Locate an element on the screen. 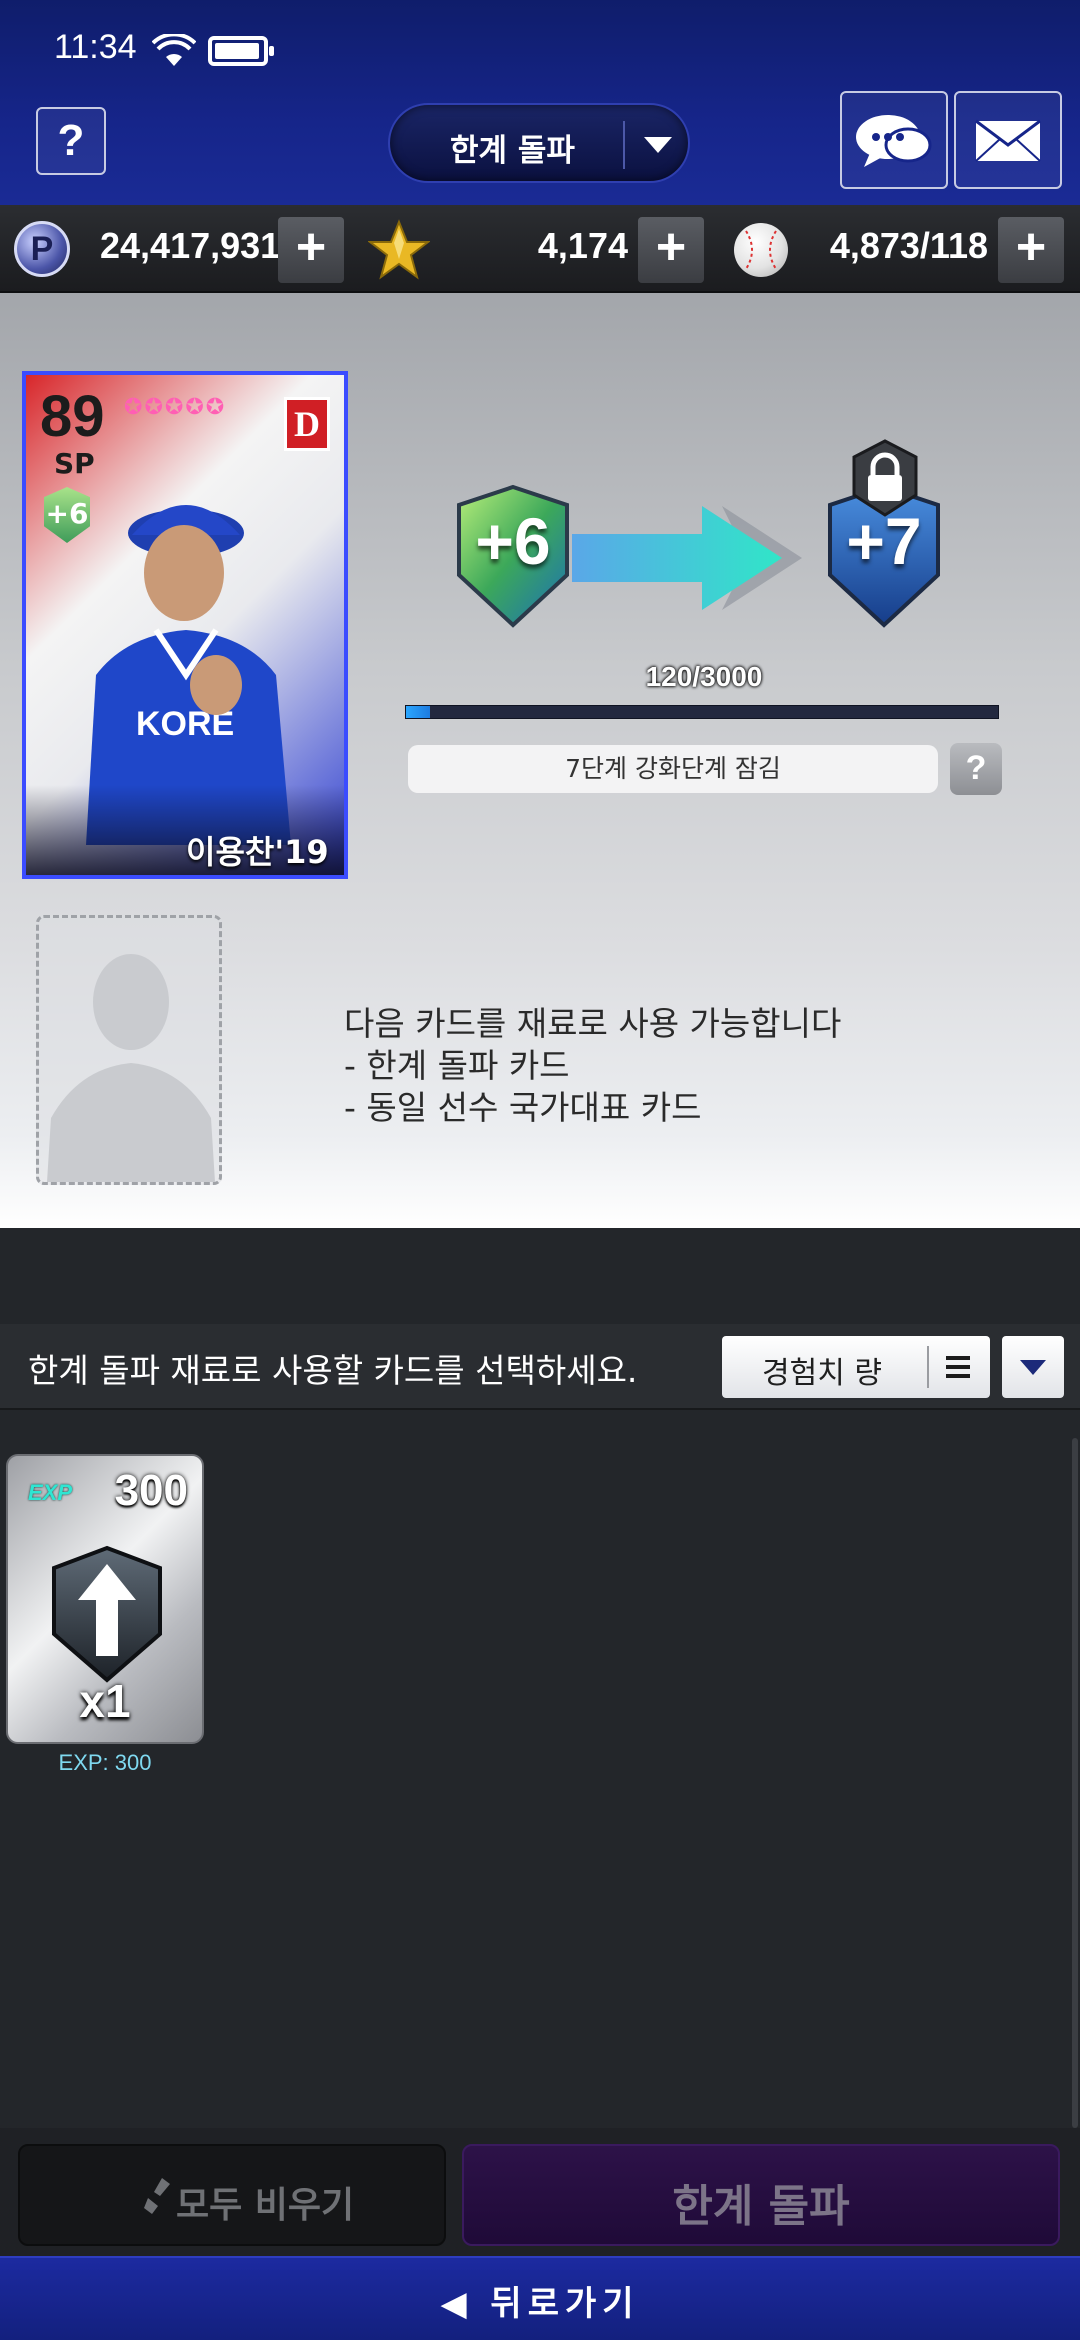  limit-break-button: 한계 돌파 is located at coordinates (761, 2195).